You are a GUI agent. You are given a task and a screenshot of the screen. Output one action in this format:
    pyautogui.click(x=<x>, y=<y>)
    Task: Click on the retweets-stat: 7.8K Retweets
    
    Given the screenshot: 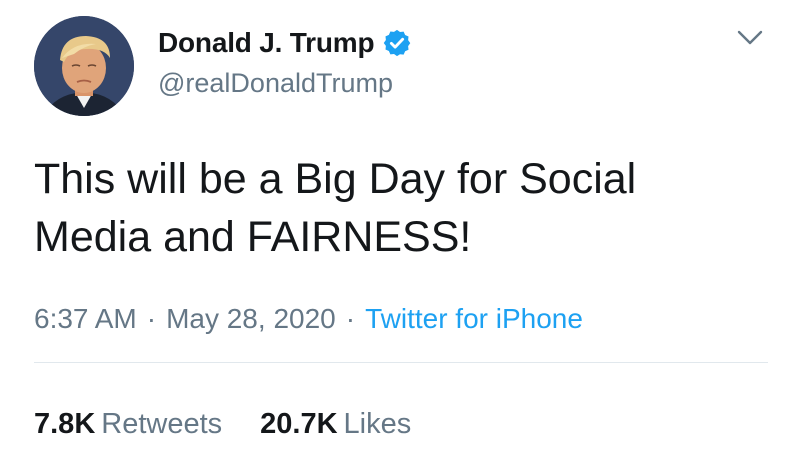 What is the action you would take?
    pyautogui.click(x=128, y=424)
    